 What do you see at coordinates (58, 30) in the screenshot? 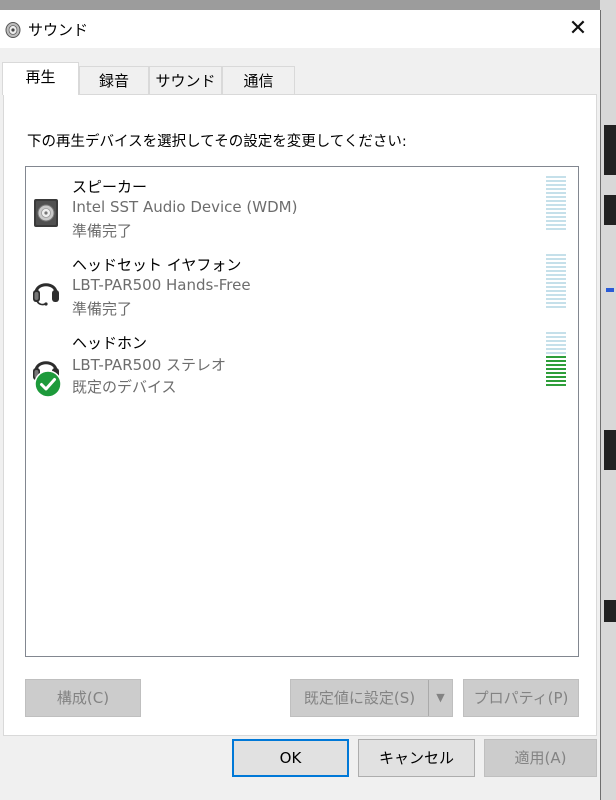
I see `window-title: サウンド` at bounding box center [58, 30].